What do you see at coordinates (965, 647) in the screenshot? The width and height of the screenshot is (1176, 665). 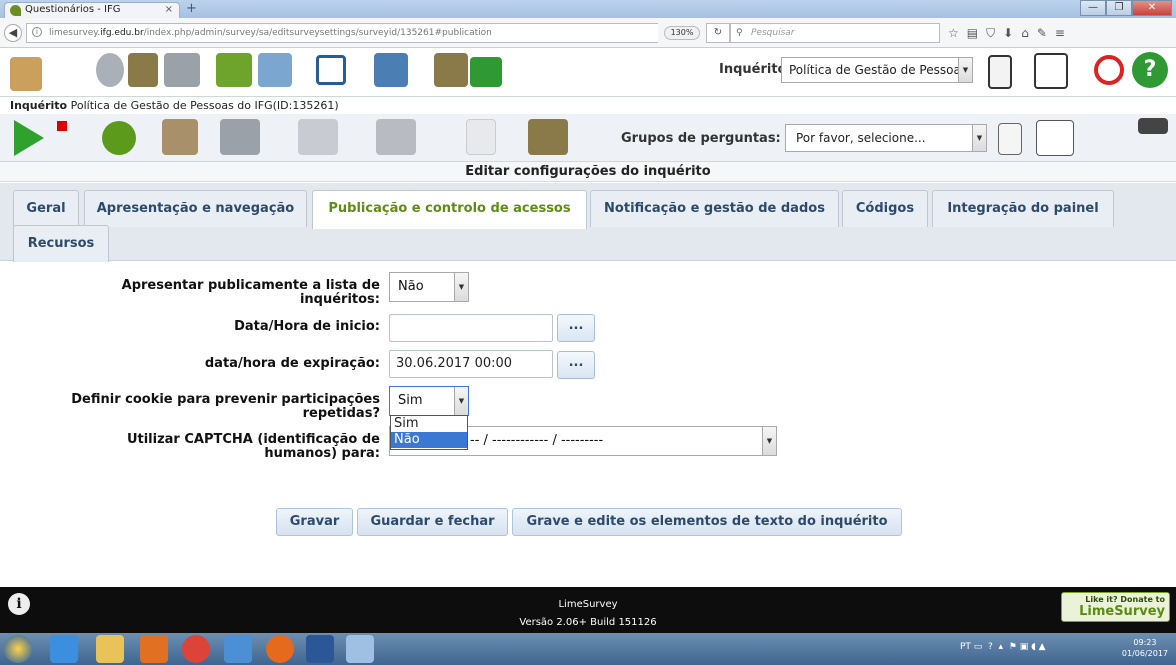 I see `language-indicator: PT` at bounding box center [965, 647].